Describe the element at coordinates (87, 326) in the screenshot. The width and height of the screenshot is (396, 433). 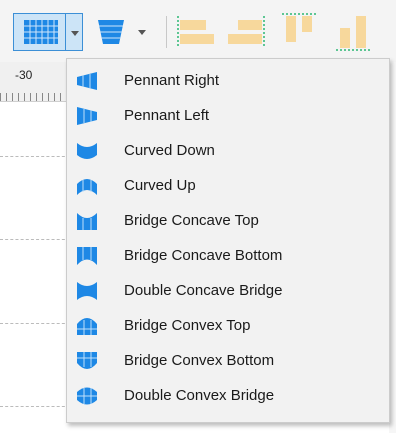
I see `bridge-convex-top-icon` at that location.